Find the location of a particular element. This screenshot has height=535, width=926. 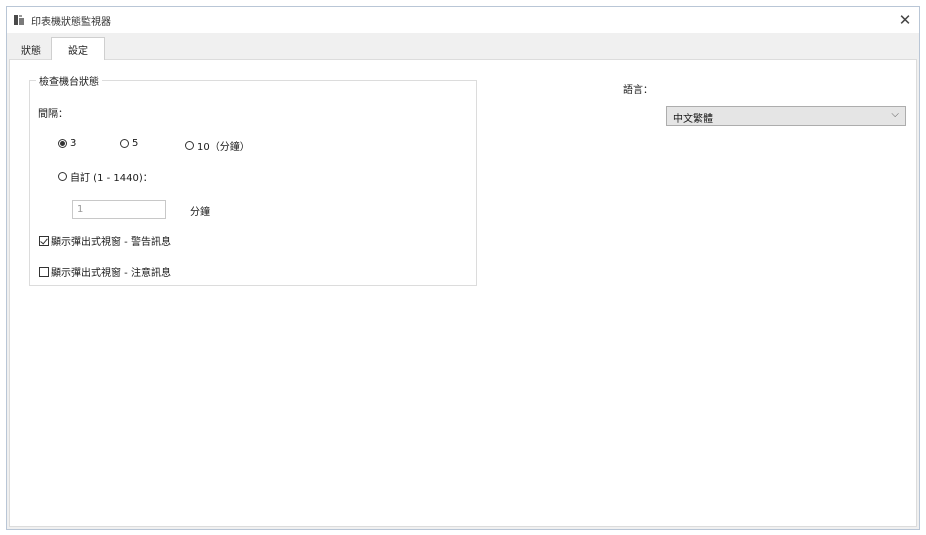

close-icon: ✕ is located at coordinates (905, 20).